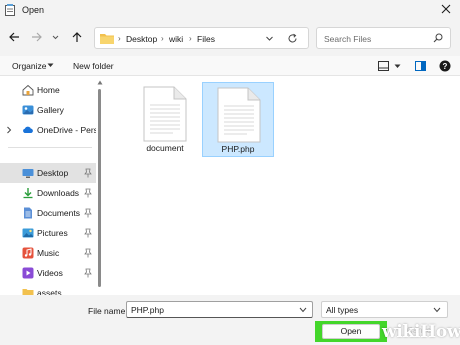 The image size is (460, 345). I want to click on sidebar-item-music: Music, so click(48, 253).